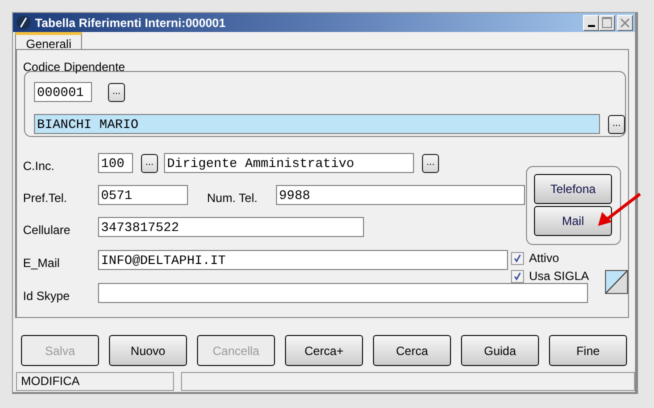 This screenshot has width=654, height=408. I want to click on close-icon, so click(625, 23).